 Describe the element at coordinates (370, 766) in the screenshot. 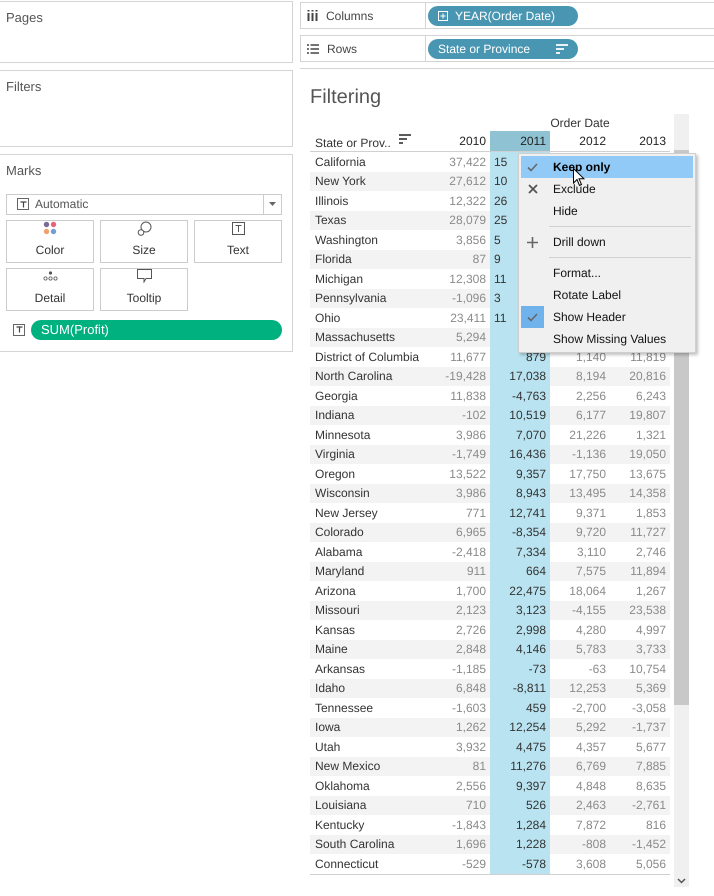

I see `state-cell: New Mexico` at that location.